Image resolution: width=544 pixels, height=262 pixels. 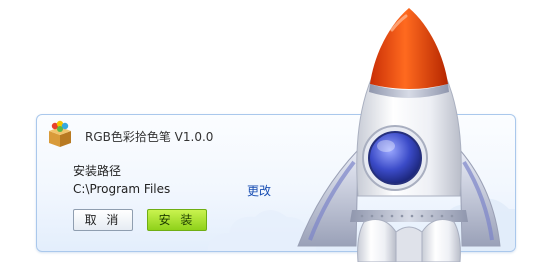 I want to click on change-path-link: 更改, so click(x=259, y=190).